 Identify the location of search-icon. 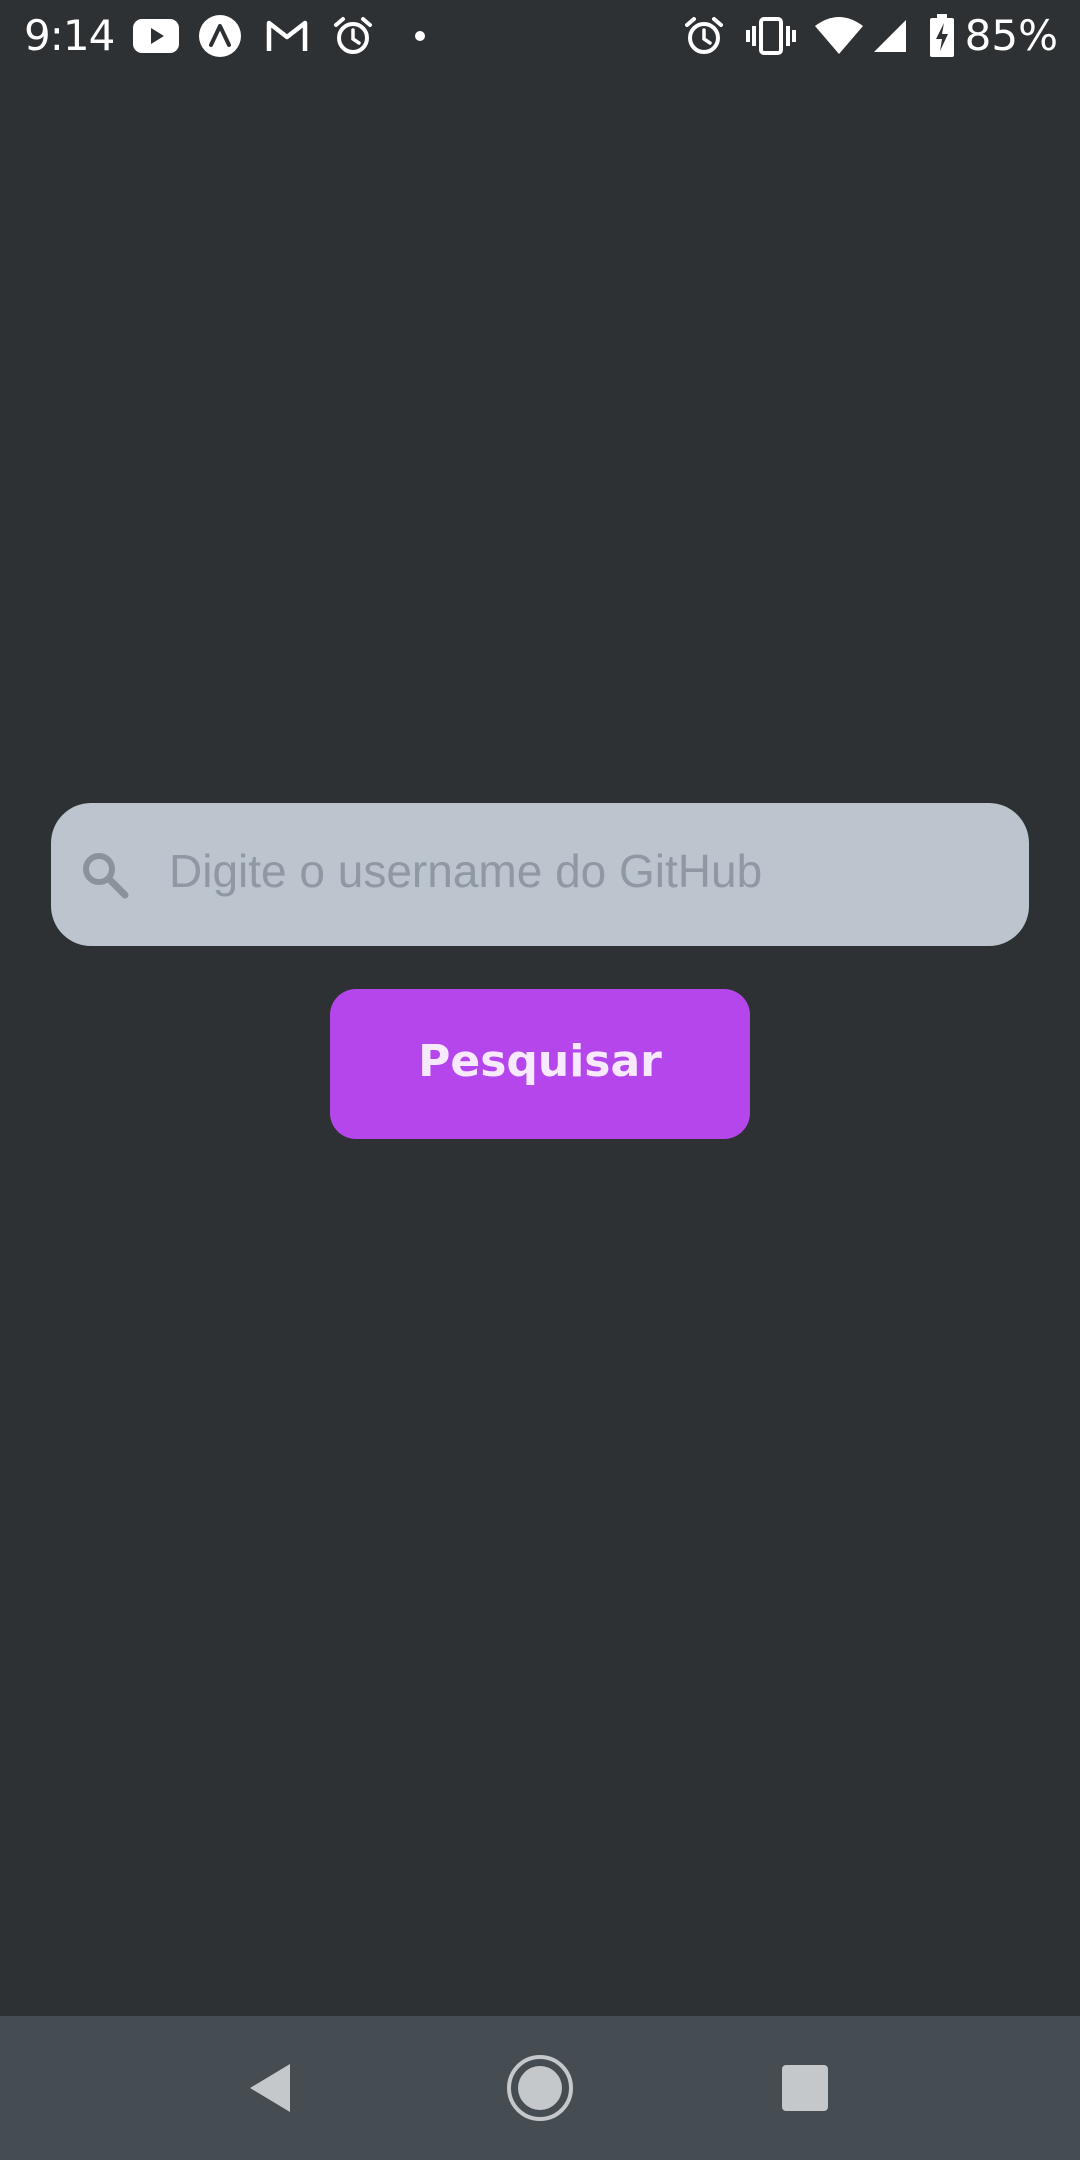
(105, 875).